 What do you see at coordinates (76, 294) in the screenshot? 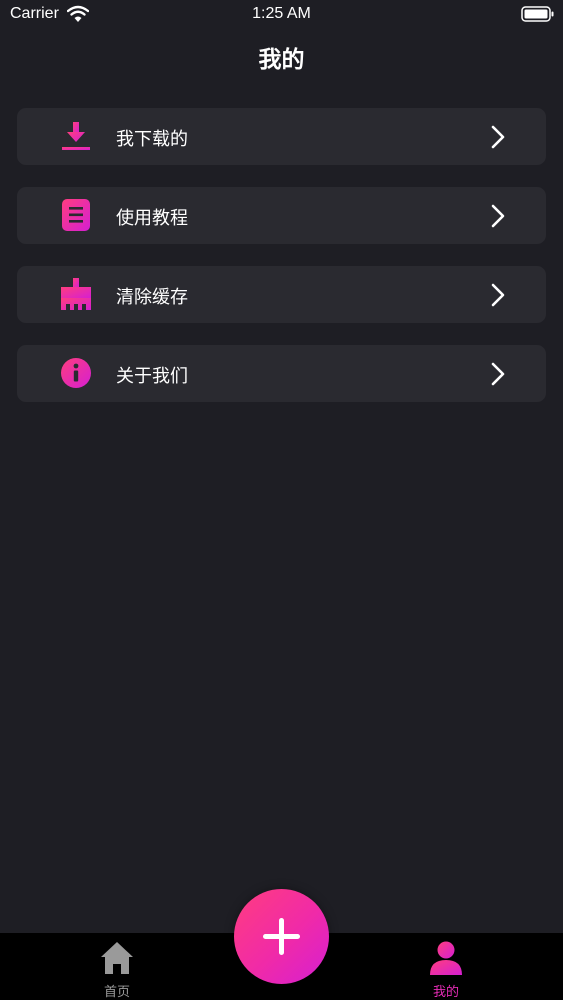
I see `broom-icon` at bounding box center [76, 294].